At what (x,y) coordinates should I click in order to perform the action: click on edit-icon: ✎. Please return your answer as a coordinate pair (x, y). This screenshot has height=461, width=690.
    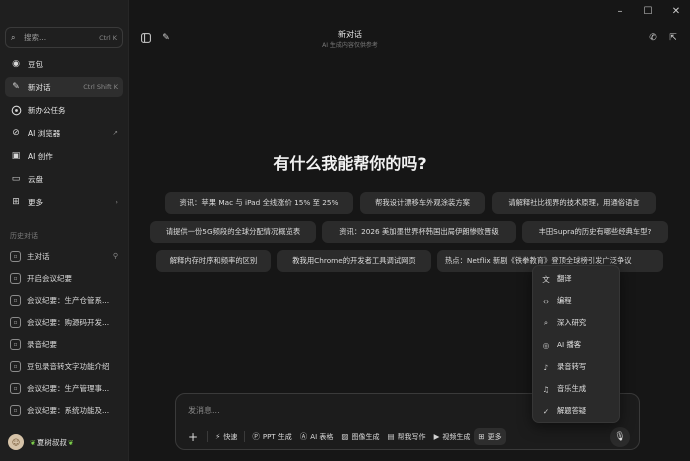
    Looking at the image, I should click on (16, 87).